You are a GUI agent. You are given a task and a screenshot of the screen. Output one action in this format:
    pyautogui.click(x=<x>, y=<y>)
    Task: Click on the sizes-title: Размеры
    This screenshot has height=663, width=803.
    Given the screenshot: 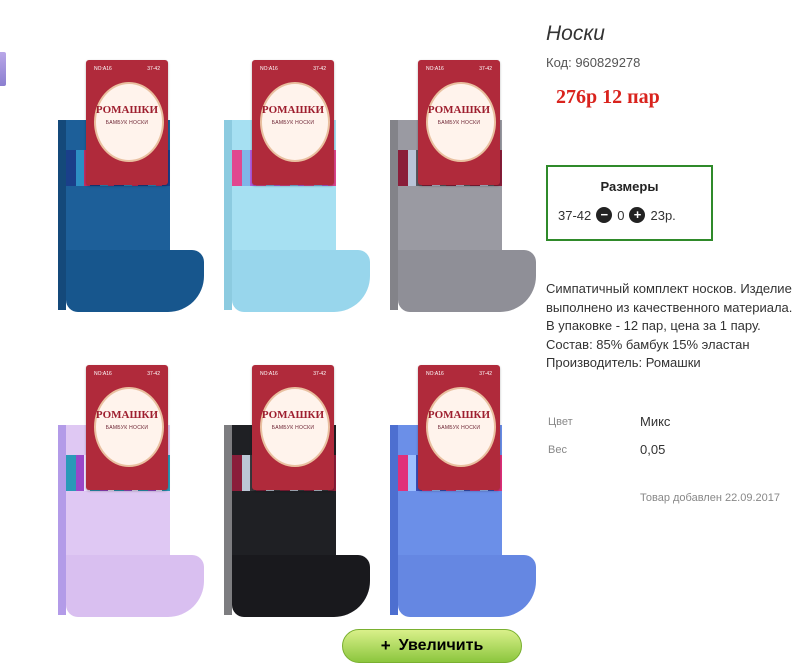 What is the action you would take?
    pyautogui.click(x=629, y=186)
    